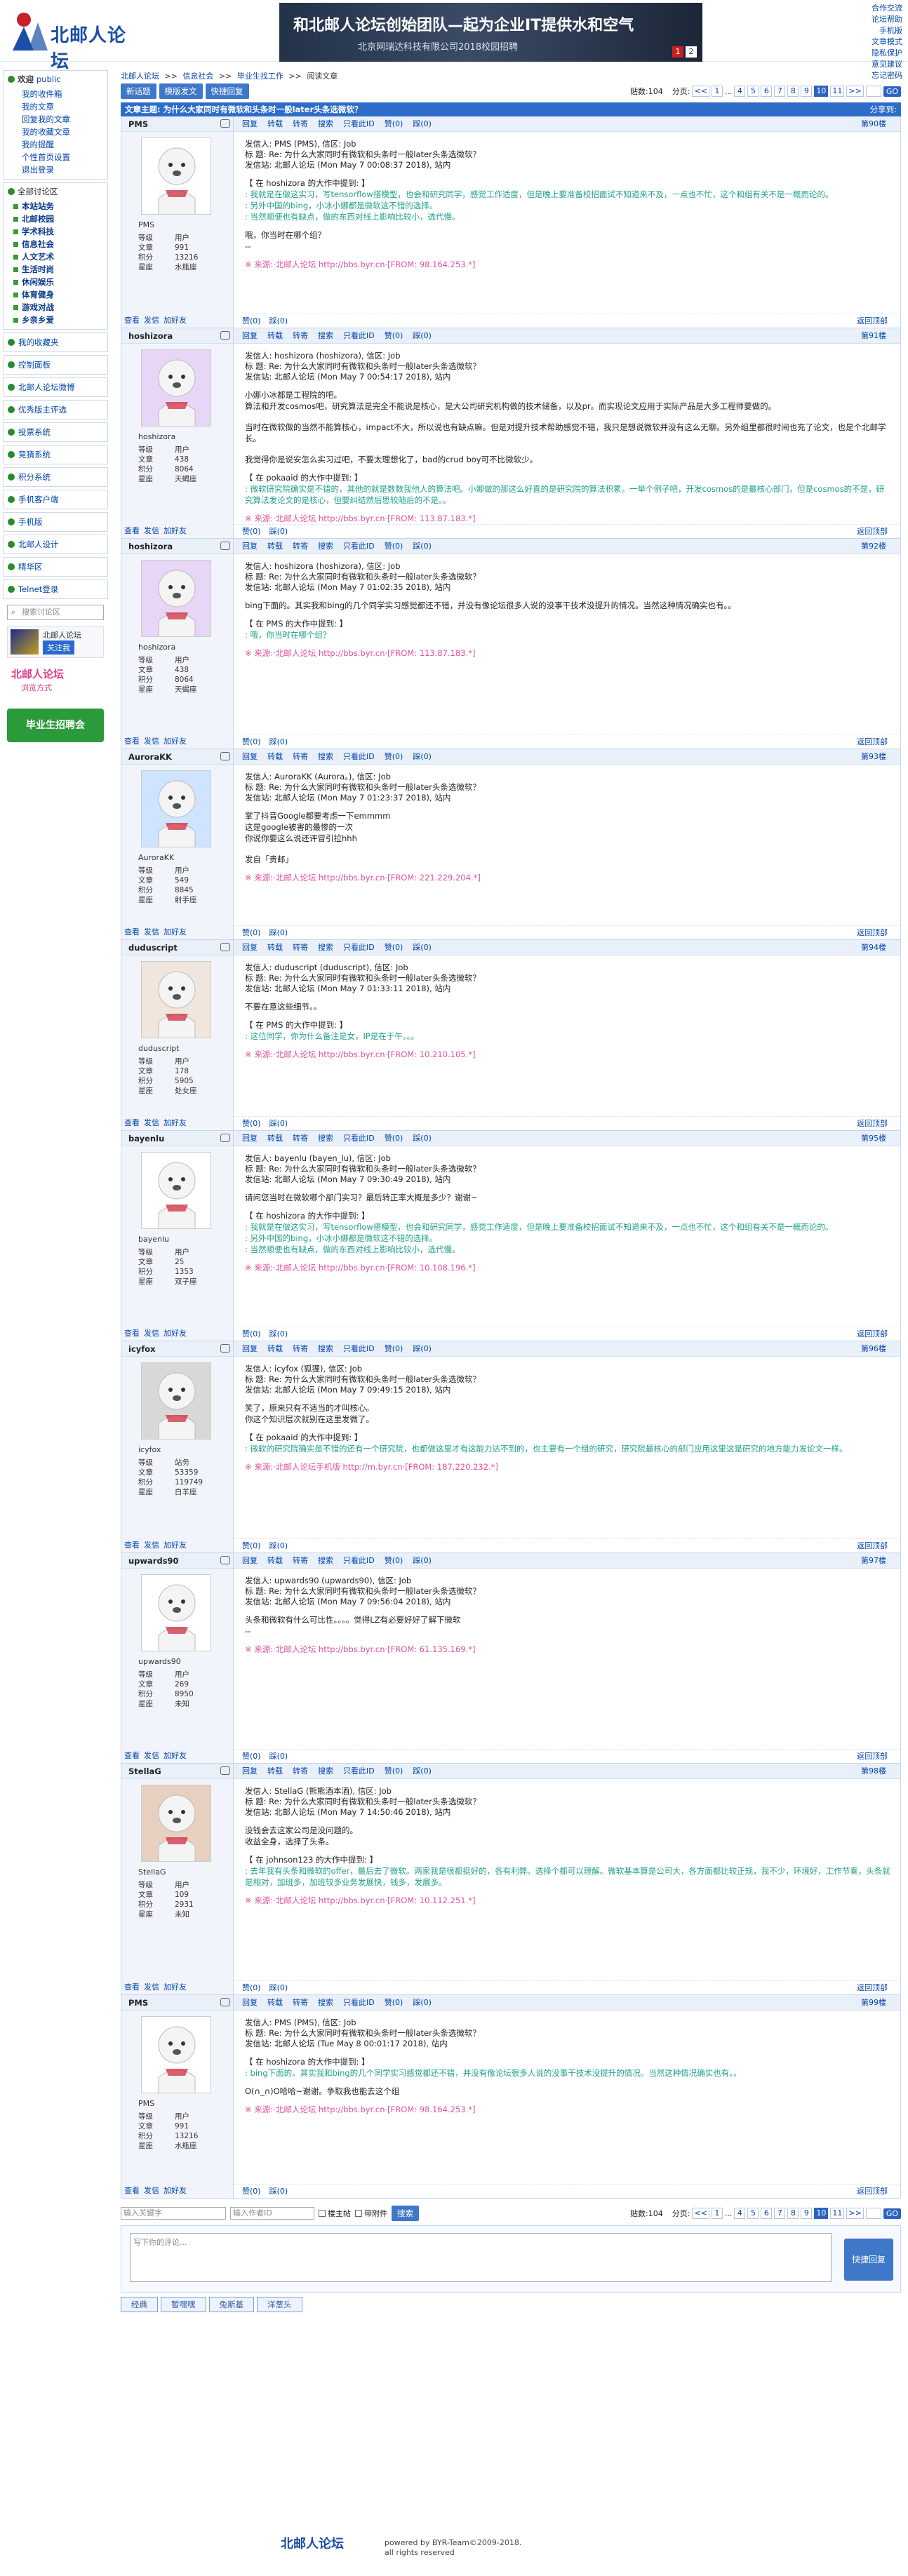  Describe the element at coordinates (869, 2260) in the screenshot. I see `quick-reply-send-button: 快捷回复` at that location.